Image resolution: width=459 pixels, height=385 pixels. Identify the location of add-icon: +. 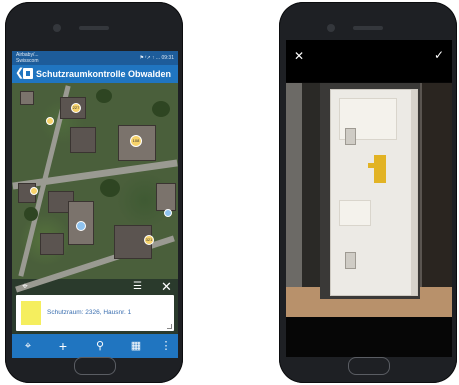
(63, 346).